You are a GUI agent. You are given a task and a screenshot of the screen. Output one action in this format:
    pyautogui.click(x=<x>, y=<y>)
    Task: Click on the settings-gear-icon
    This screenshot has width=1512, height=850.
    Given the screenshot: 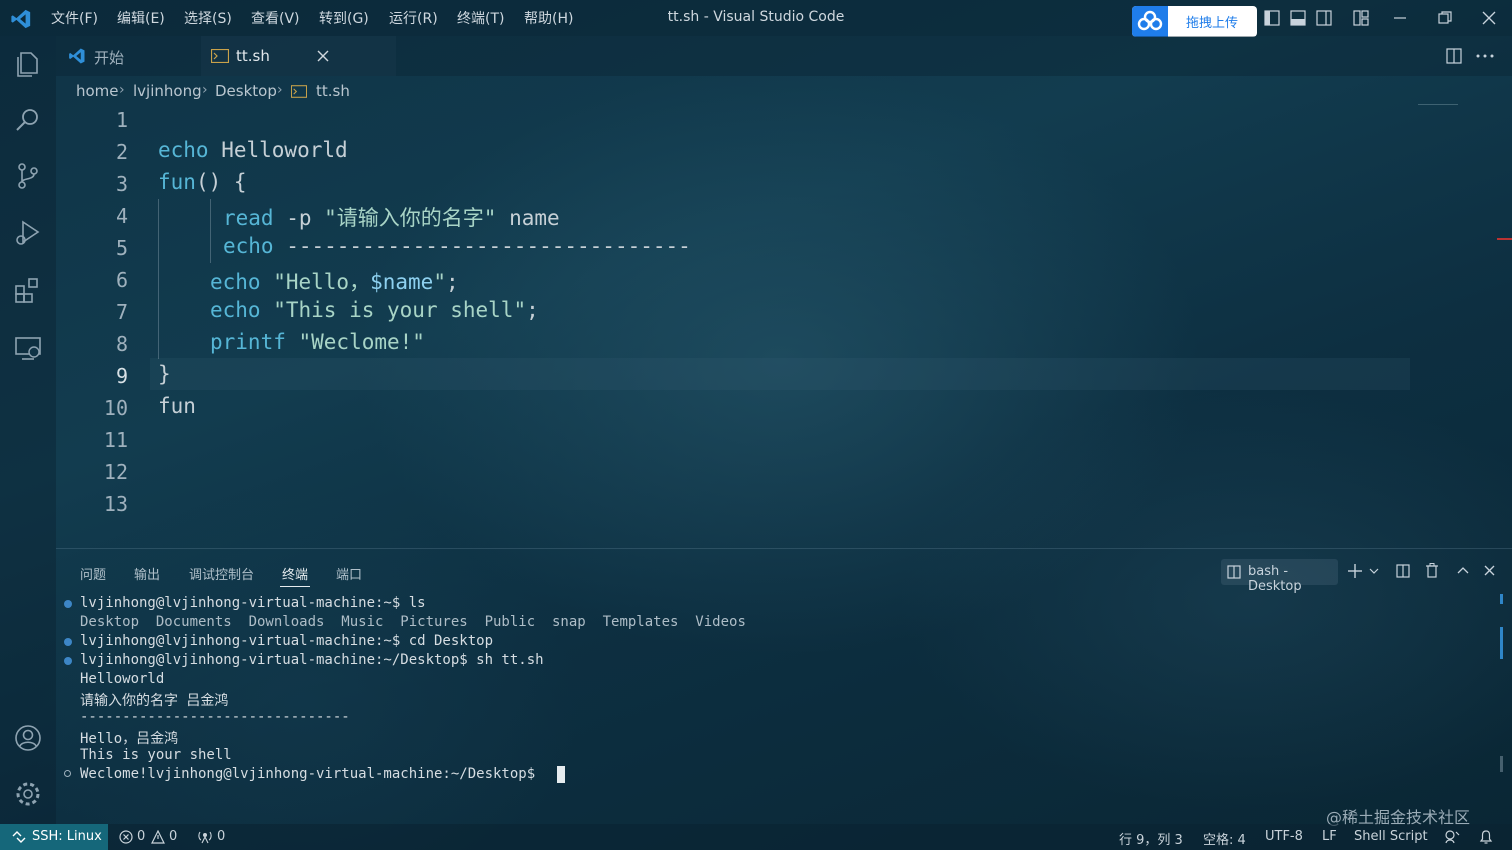 What is the action you would take?
    pyautogui.click(x=28, y=794)
    